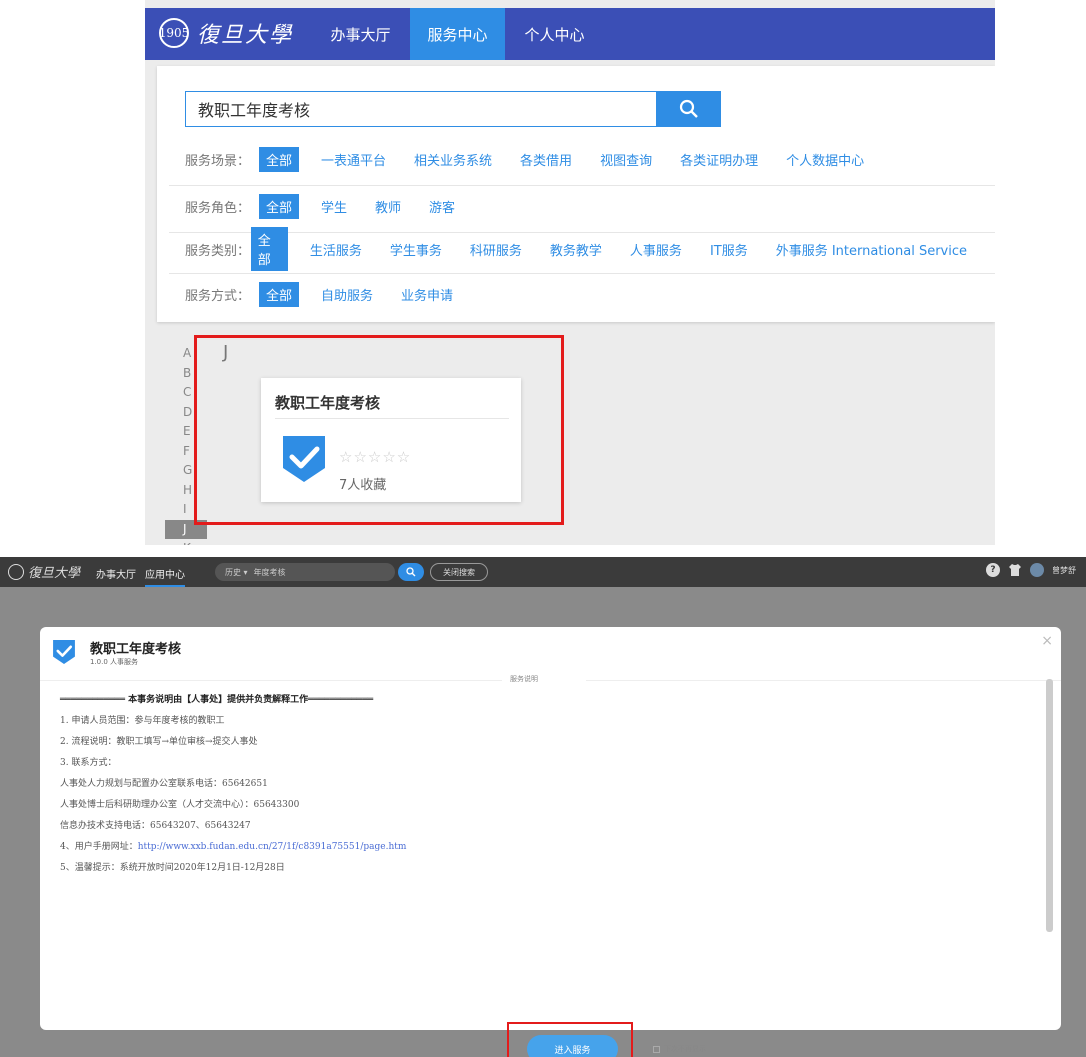 This screenshot has height=1057, width=1086. Describe the element at coordinates (729, 249) in the screenshot. I see `filter-item: IT服务` at that location.